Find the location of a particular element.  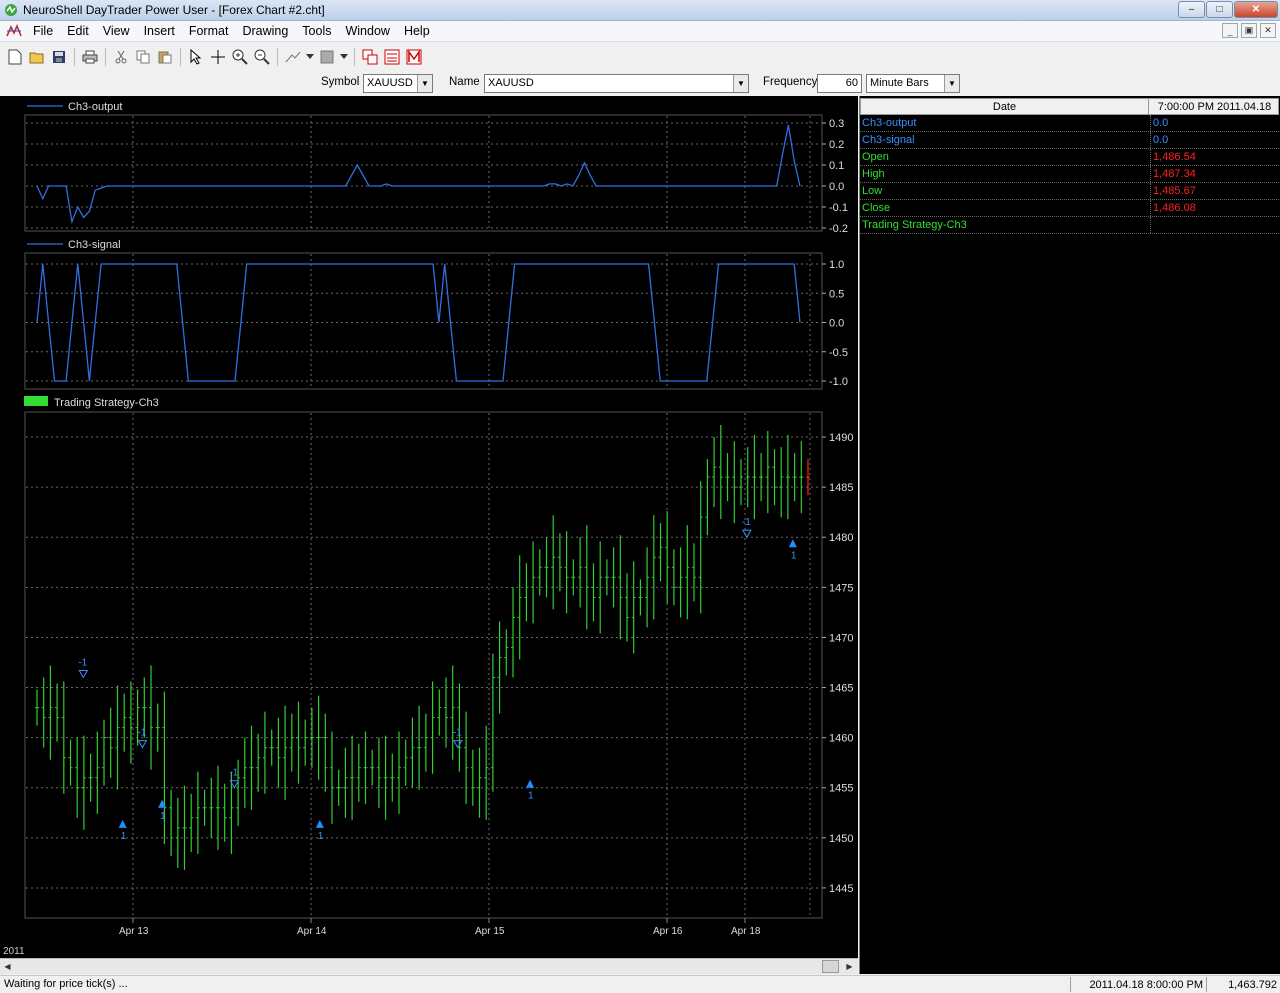

zoom-in-icon is located at coordinates (240, 57).